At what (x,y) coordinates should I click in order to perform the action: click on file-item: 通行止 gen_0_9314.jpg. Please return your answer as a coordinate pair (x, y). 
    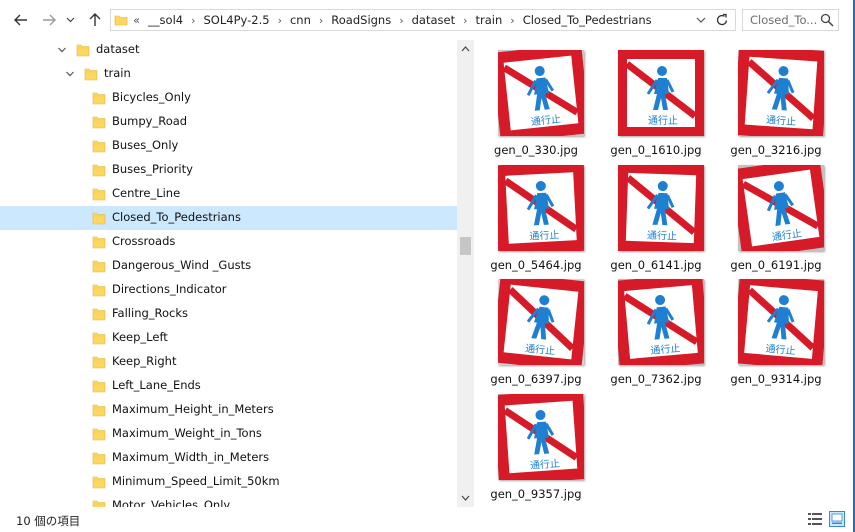
    Looking at the image, I should click on (774, 329).